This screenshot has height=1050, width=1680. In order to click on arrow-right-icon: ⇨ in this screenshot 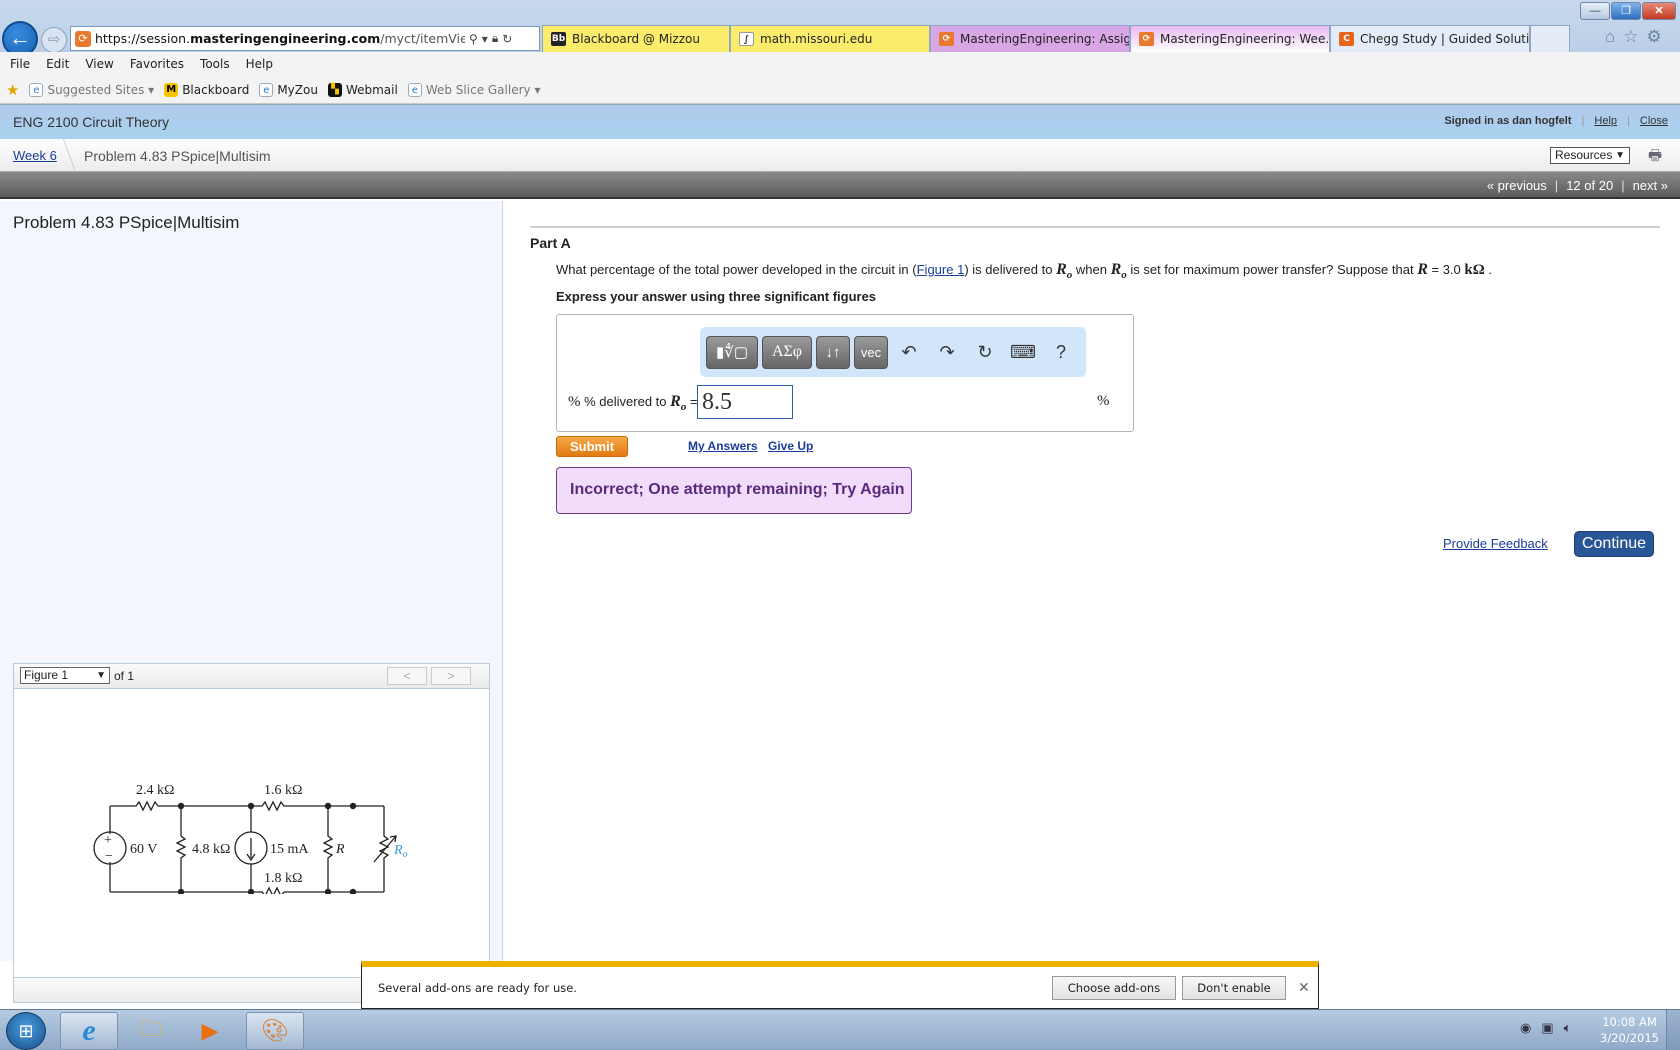, I will do `click(54, 39)`.